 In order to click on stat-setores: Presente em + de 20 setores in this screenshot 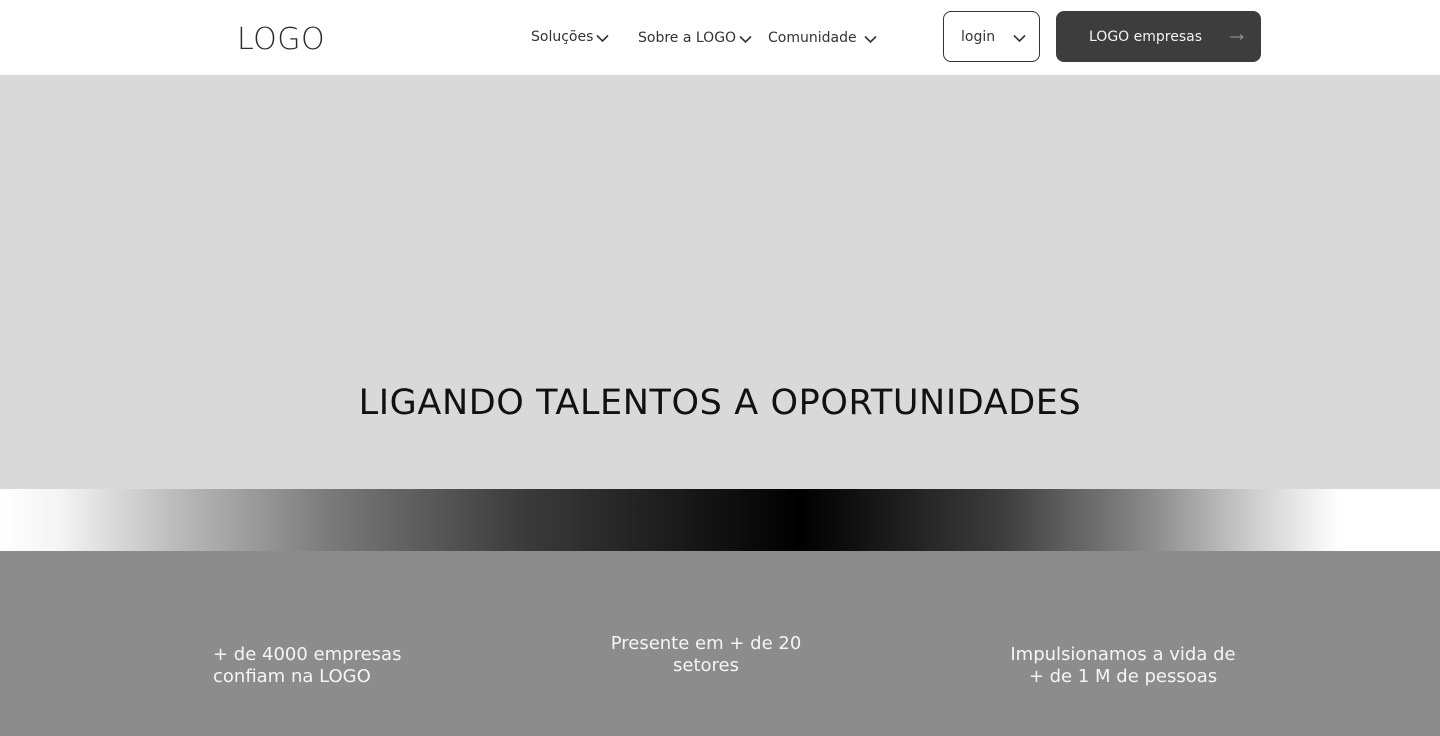, I will do `click(706, 655)`.